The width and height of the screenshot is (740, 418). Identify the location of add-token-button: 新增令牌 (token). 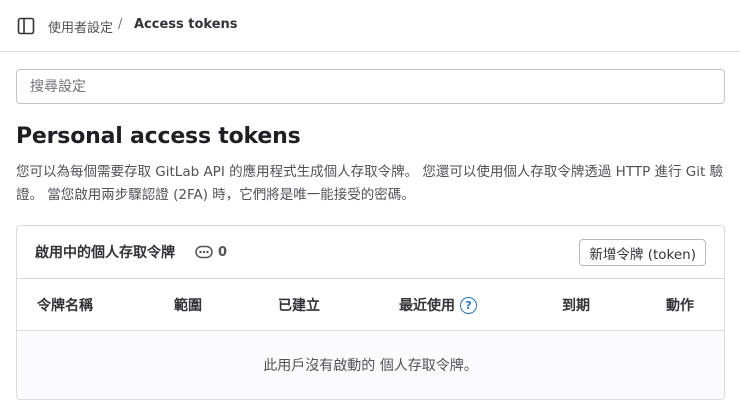
(642, 252).